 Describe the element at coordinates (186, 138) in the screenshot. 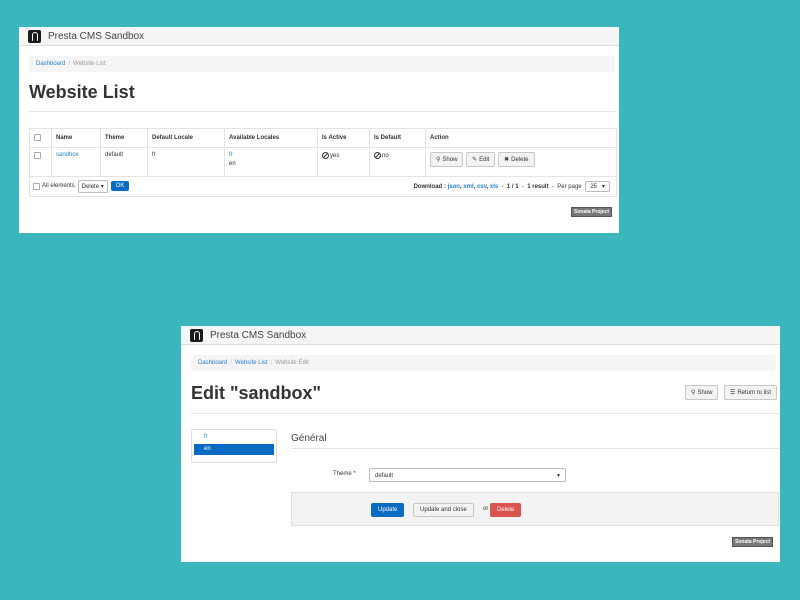

I see `col-default-locale: Default Locale` at that location.